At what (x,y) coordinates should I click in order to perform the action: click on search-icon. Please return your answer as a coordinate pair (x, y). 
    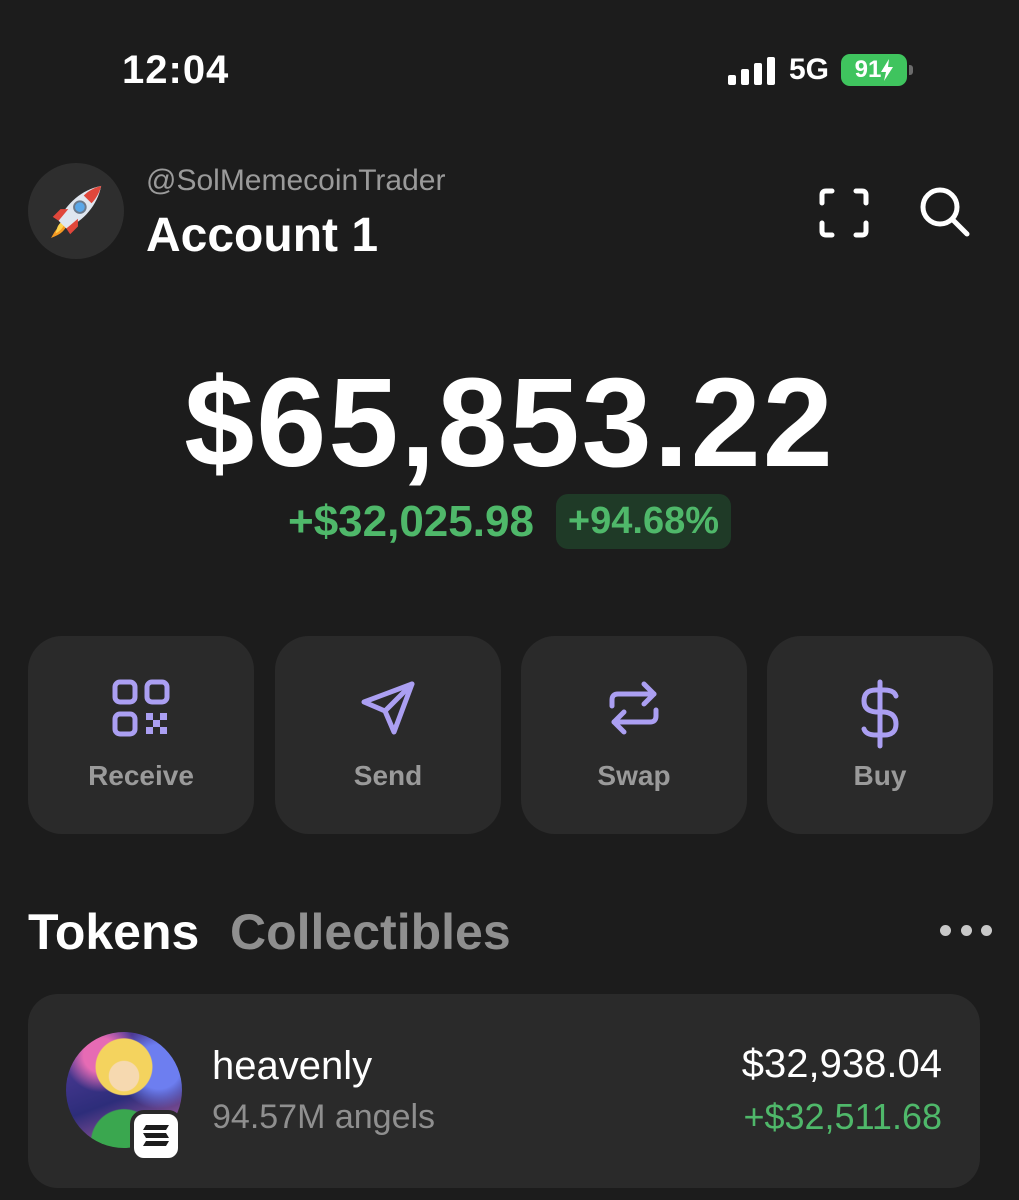
    Looking at the image, I should click on (945, 212).